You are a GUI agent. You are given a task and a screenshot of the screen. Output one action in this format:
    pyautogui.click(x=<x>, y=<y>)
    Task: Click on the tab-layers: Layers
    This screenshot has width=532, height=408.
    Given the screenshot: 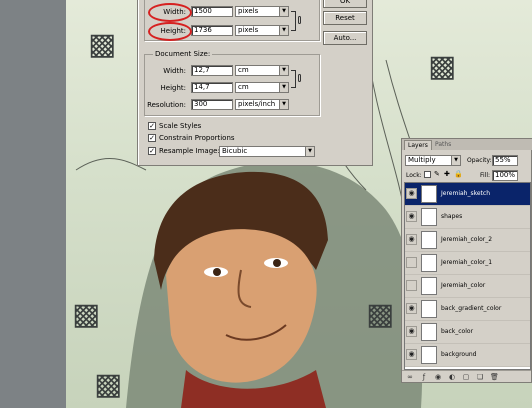 What is the action you would take?
    pyautogui.click(x=418, y=145)
    